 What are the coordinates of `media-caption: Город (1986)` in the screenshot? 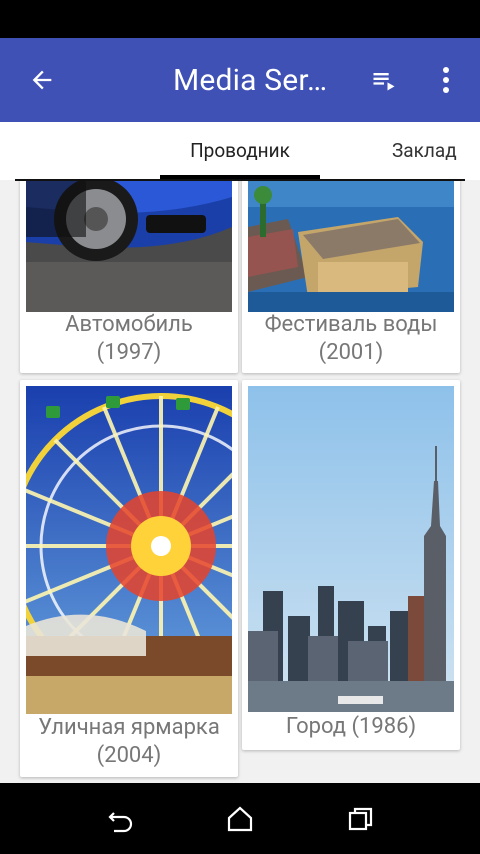 It's located at (351, 726).